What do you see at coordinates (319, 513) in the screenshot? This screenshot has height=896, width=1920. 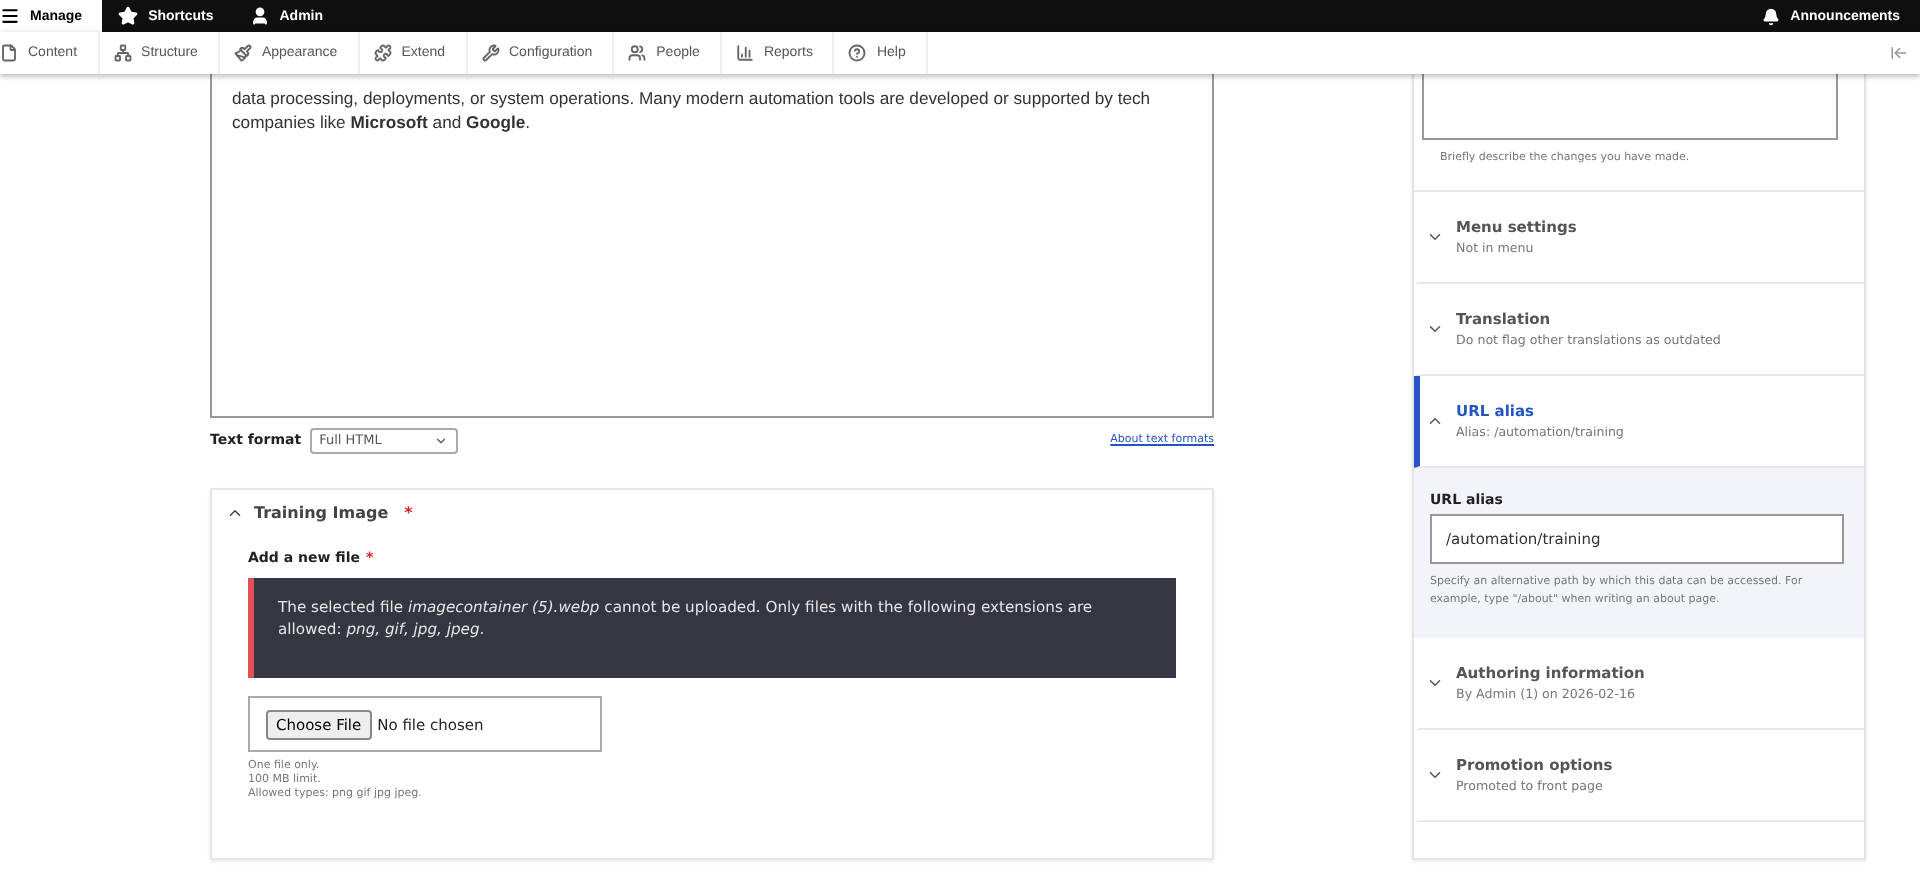 I see `training-image-toggle: Training Image *` at bounding box center [319, 513].